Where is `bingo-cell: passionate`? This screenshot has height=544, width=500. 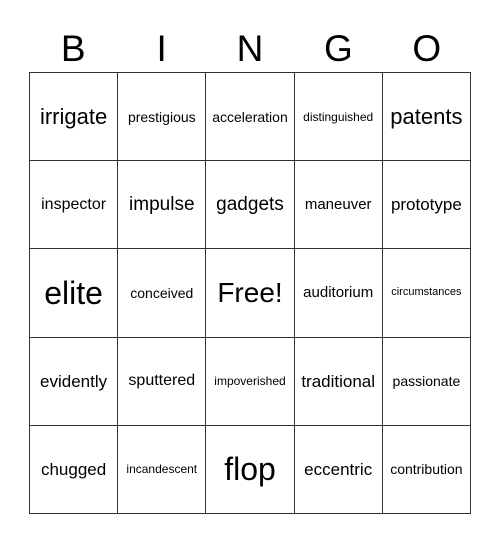 bingo-cell: passionate is located at coordinates (426, 381).